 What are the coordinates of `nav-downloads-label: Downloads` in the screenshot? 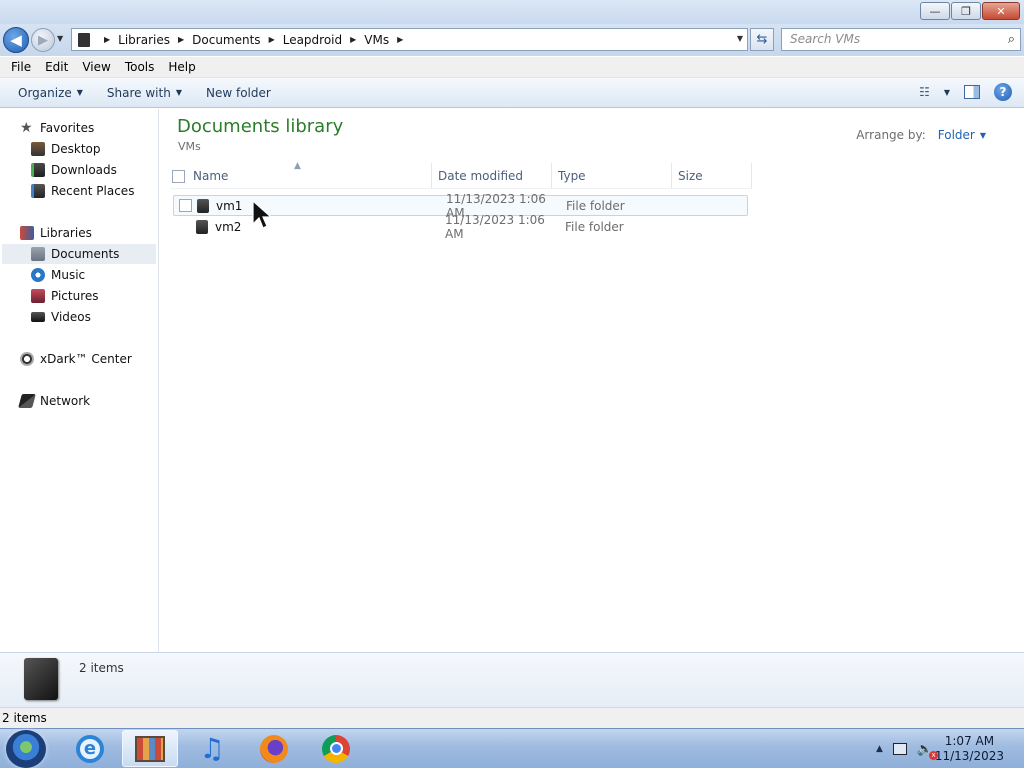 It's located at (84, 170).